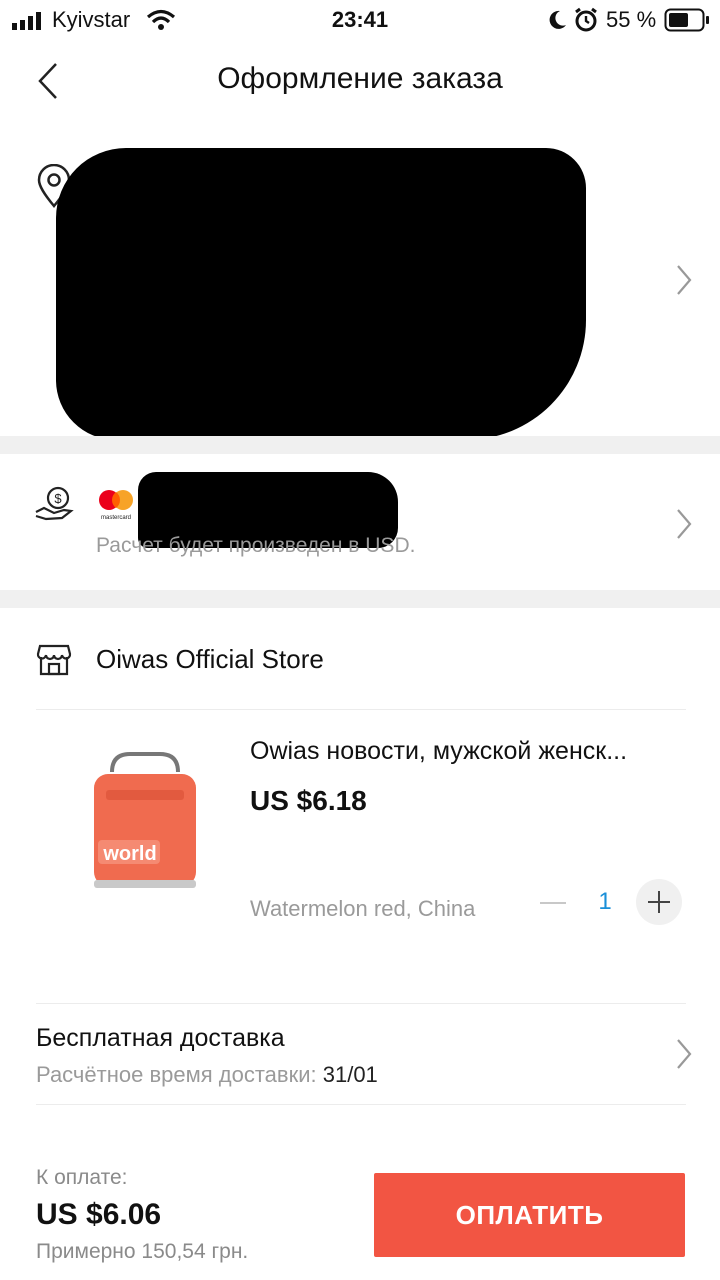 Image resolution: width=720 pixels, height=1280 pixels. What do you see at coordinates (350, 1074) in the screenshot?
I see `shipping-eta-value: 31/01` at bounding box center [350, 1074].